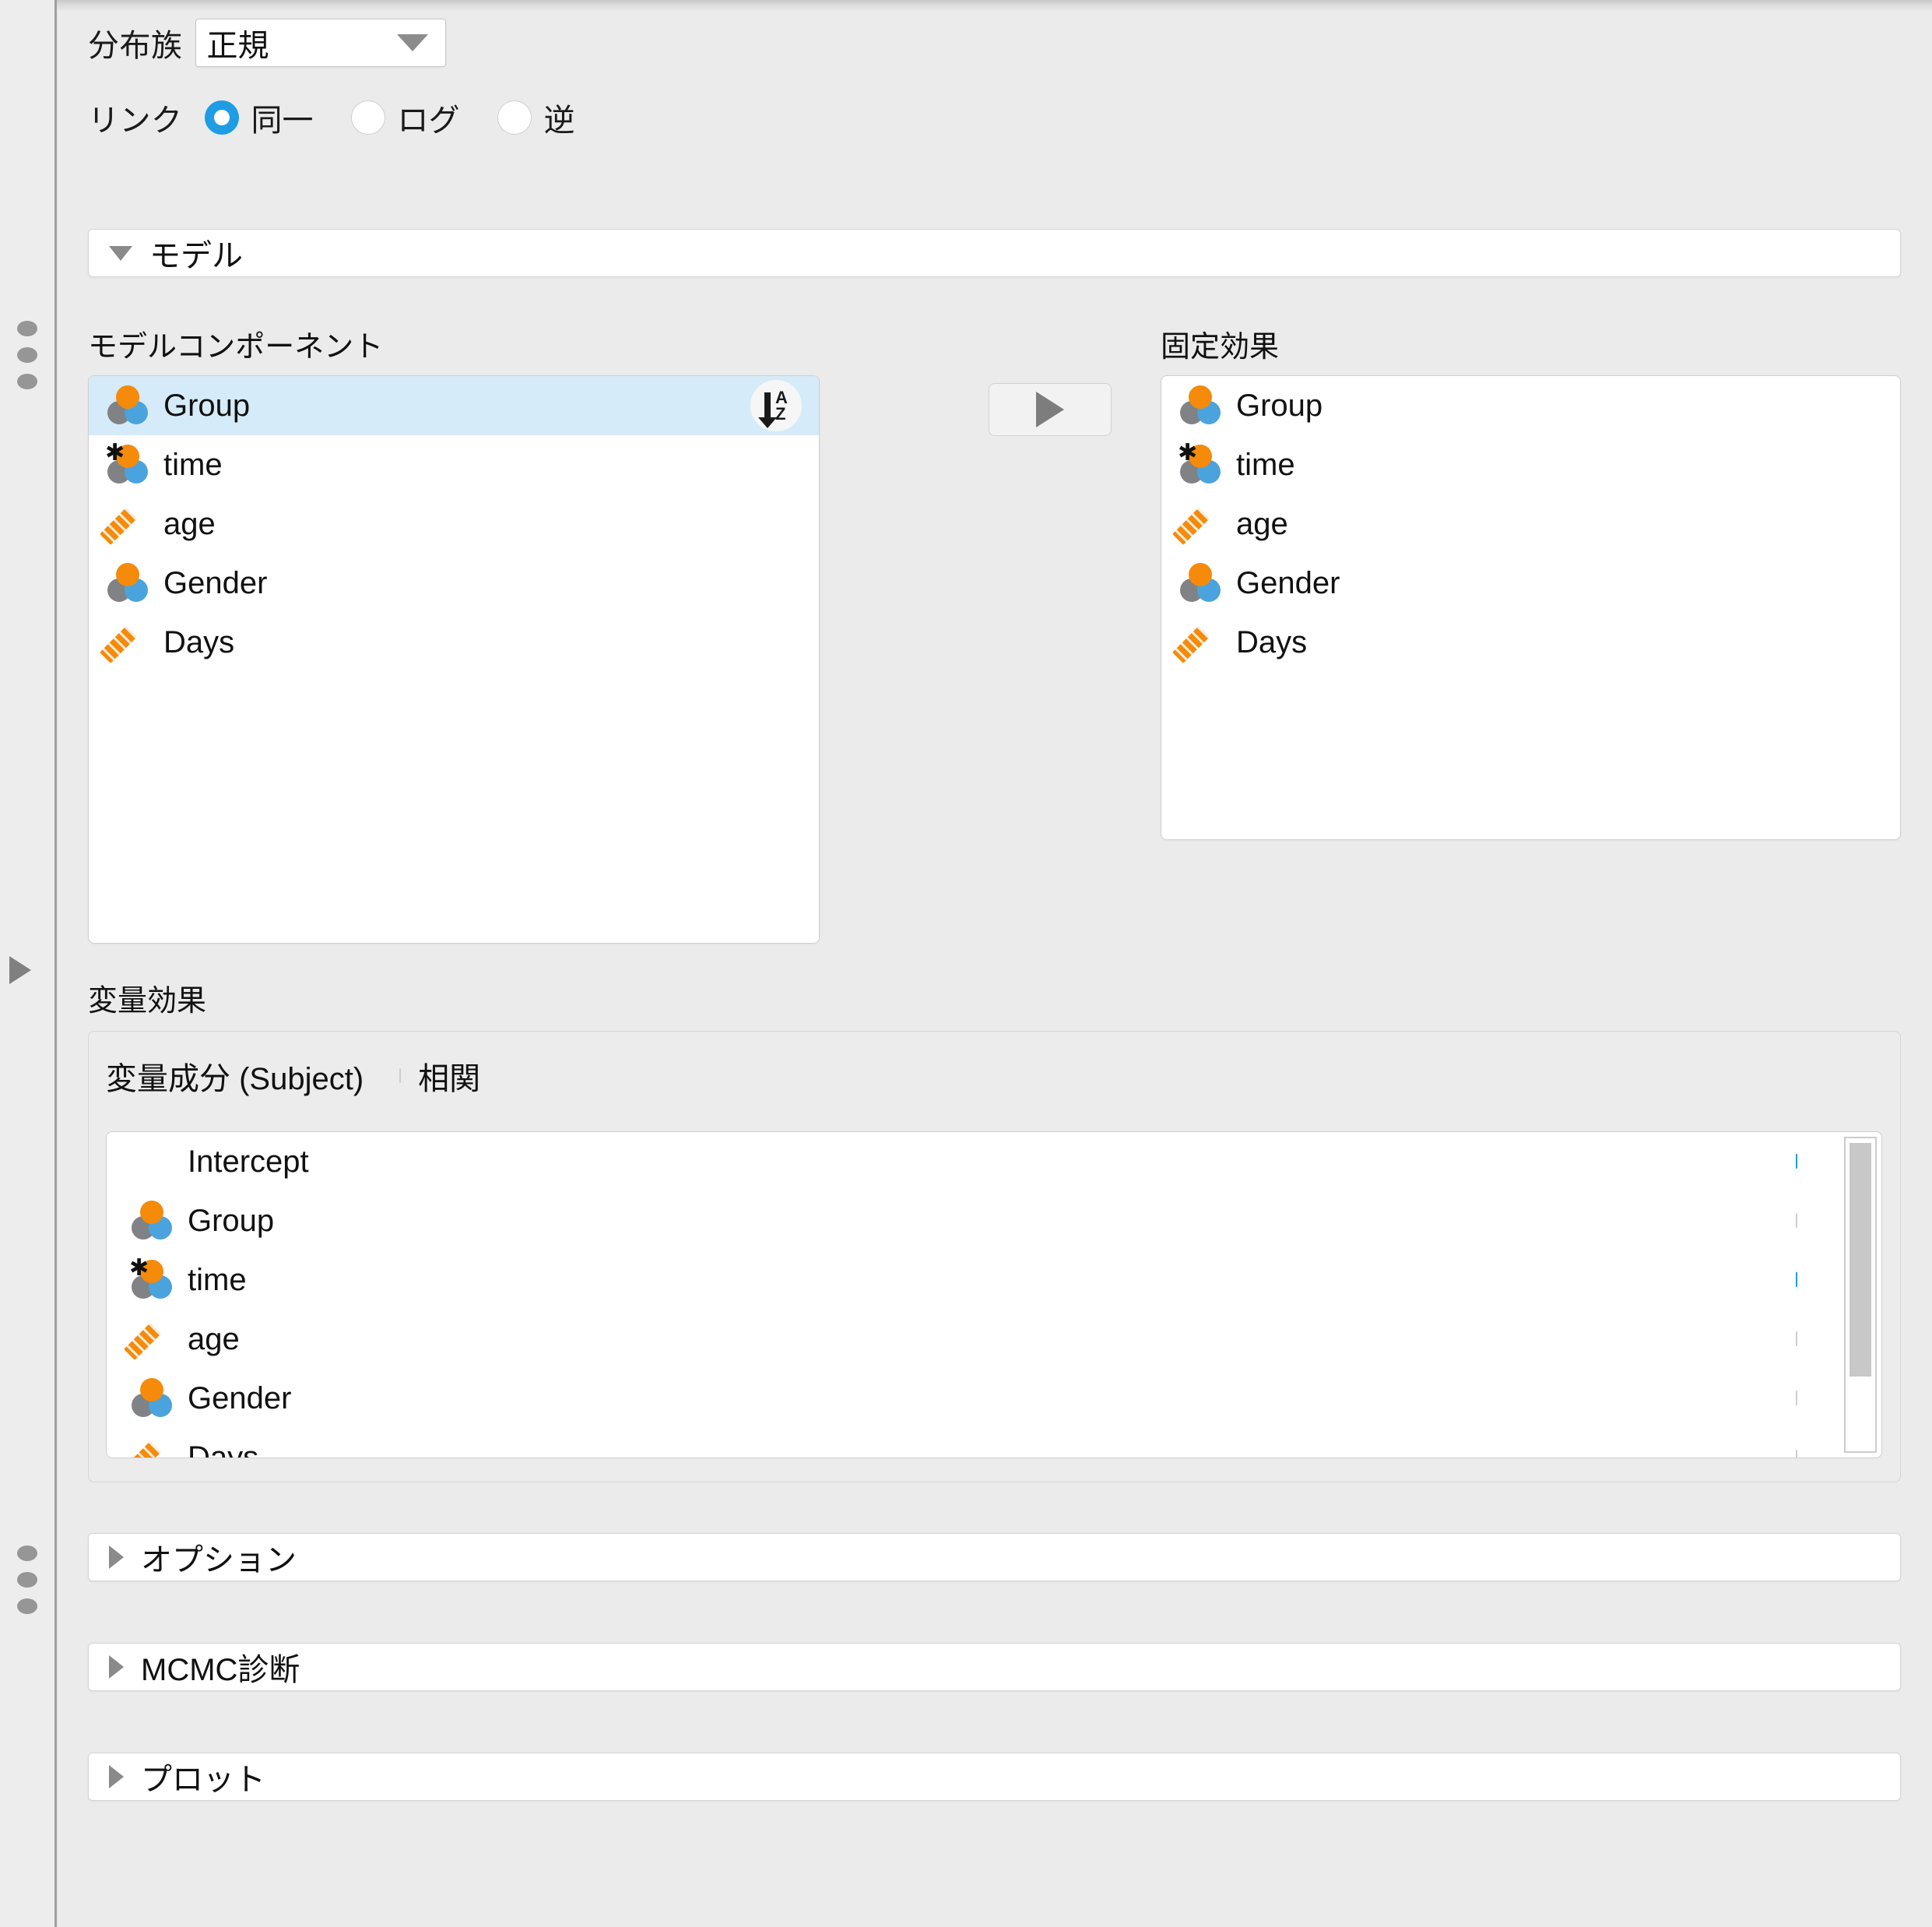 The image size is (1932, 1927). Describe the element at coordinates (780, 414) in the screenshot. I see `sort-letter-bottom: Z` at that location.